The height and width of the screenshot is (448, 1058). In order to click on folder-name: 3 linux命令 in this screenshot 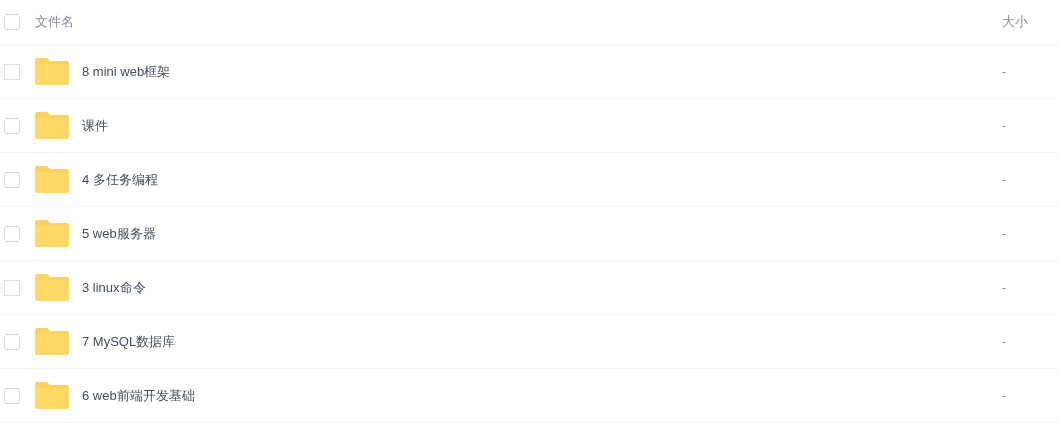, I will do `click(542, 287)`.